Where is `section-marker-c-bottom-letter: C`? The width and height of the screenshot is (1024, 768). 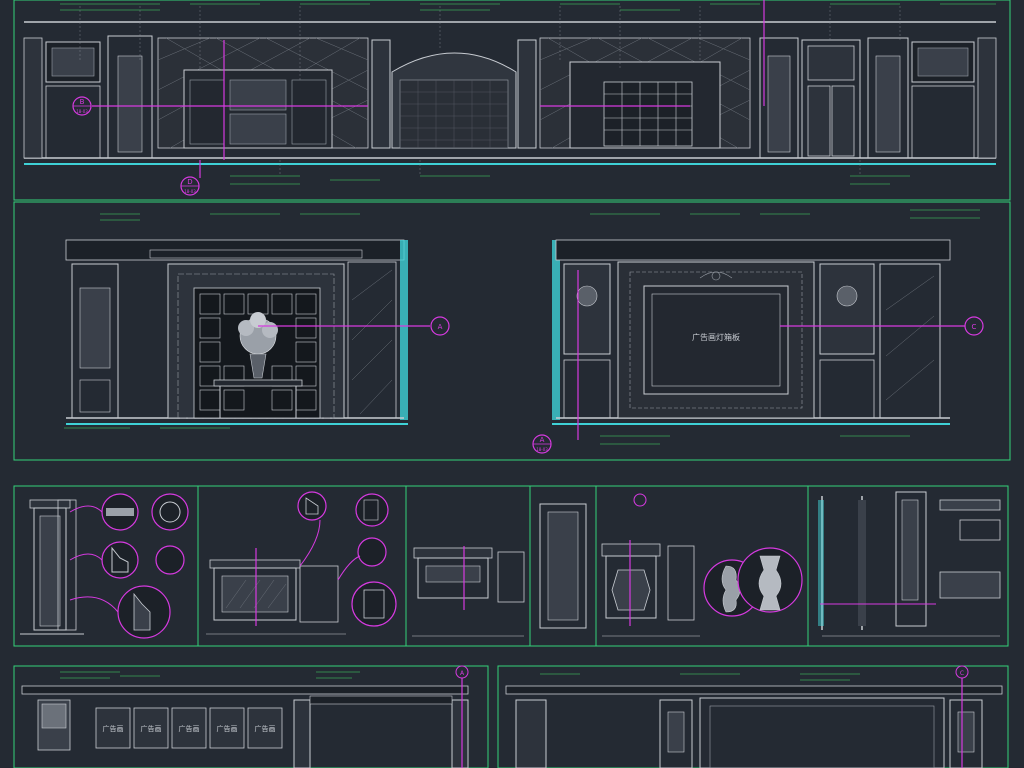
section-marker-c-bottom-letter: C is located at coordinates (962, 673).